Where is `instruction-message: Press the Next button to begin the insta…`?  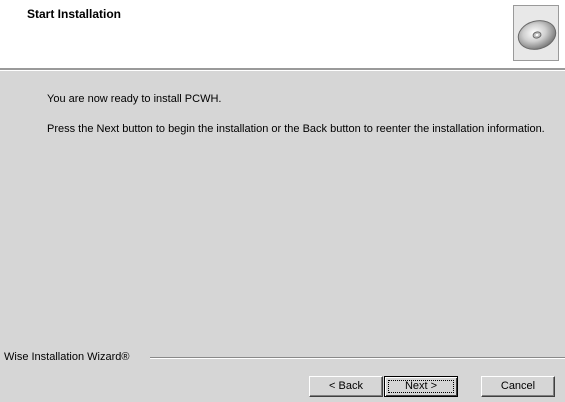 instruction-message: Press the Next button to begin the insta… is located at coordinates (296, 129).